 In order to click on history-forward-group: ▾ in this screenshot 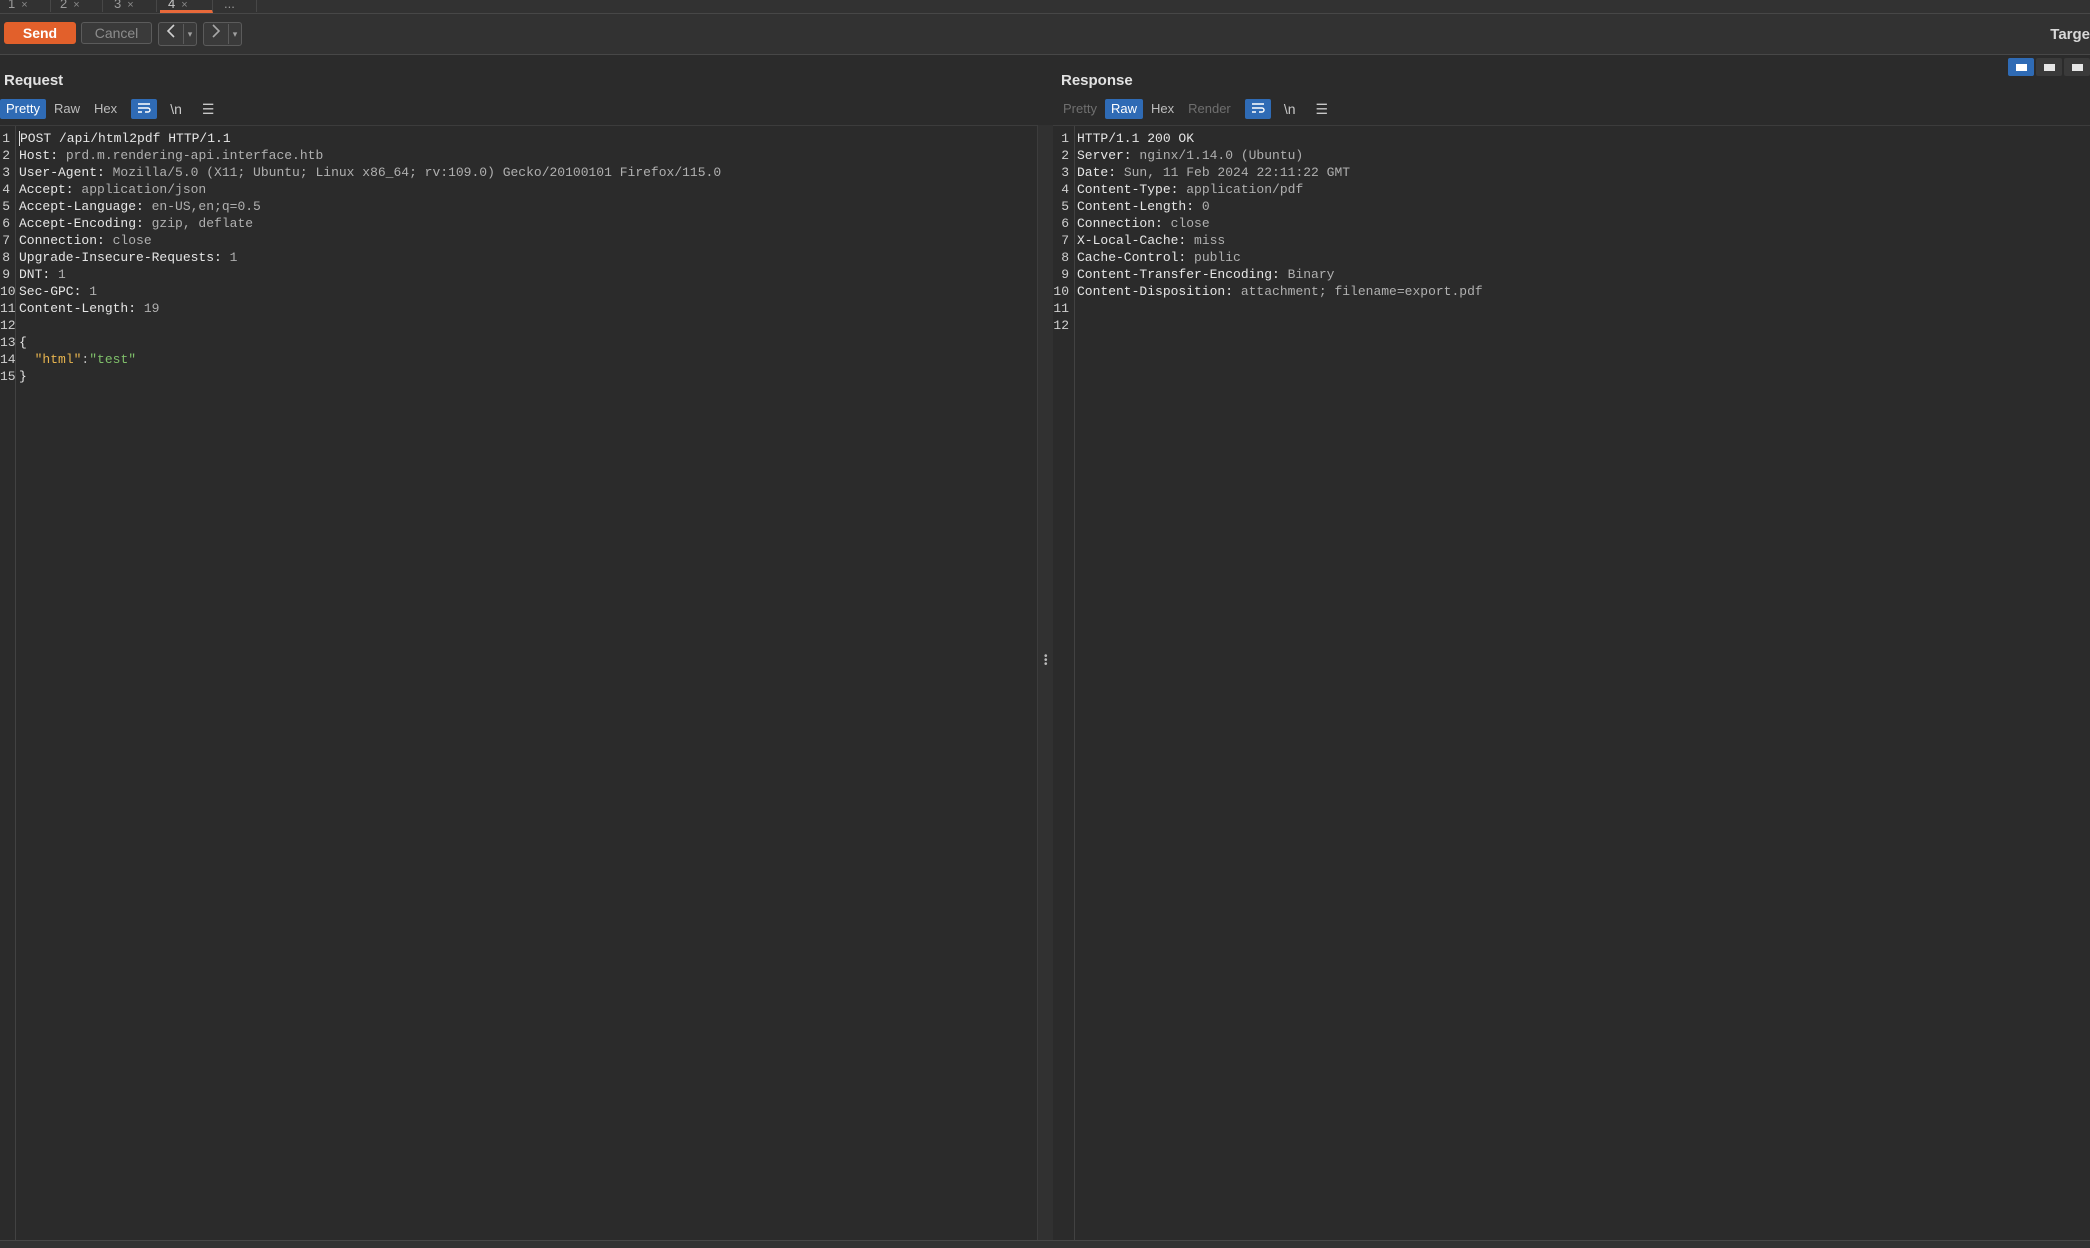, I will do `click(222, 34)`.